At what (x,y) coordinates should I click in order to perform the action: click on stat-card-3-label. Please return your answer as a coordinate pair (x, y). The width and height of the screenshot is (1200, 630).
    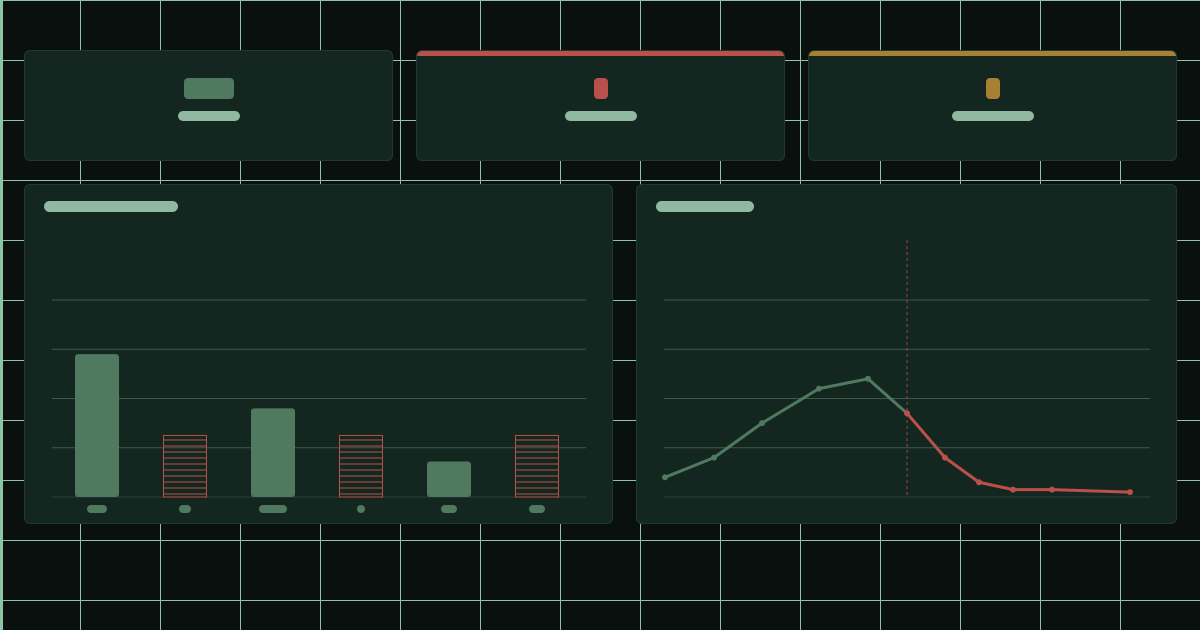
    Looking at the image, I should click on (993, 116).